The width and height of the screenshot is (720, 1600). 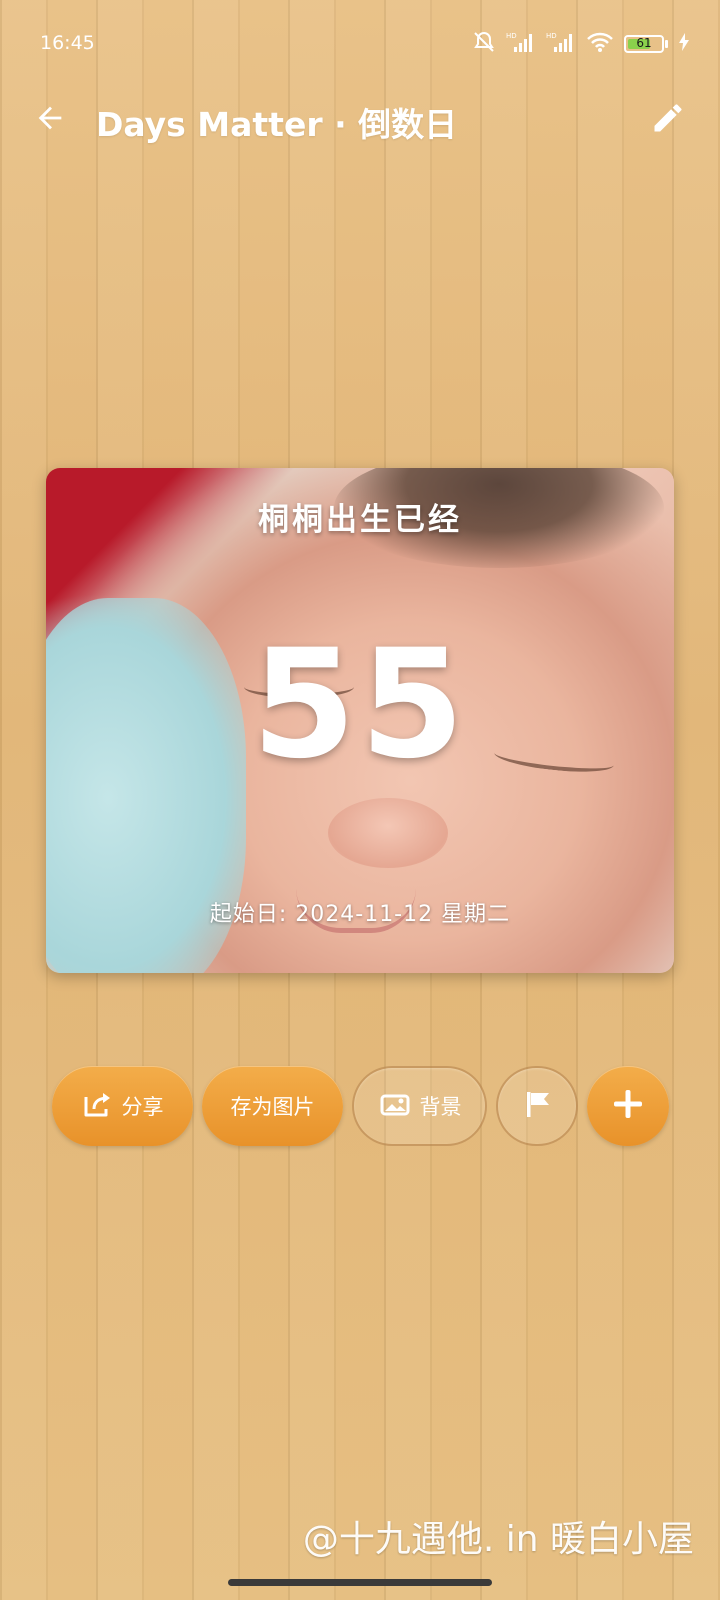 I want to click on plus-icon, so click(x=628, y=1106).